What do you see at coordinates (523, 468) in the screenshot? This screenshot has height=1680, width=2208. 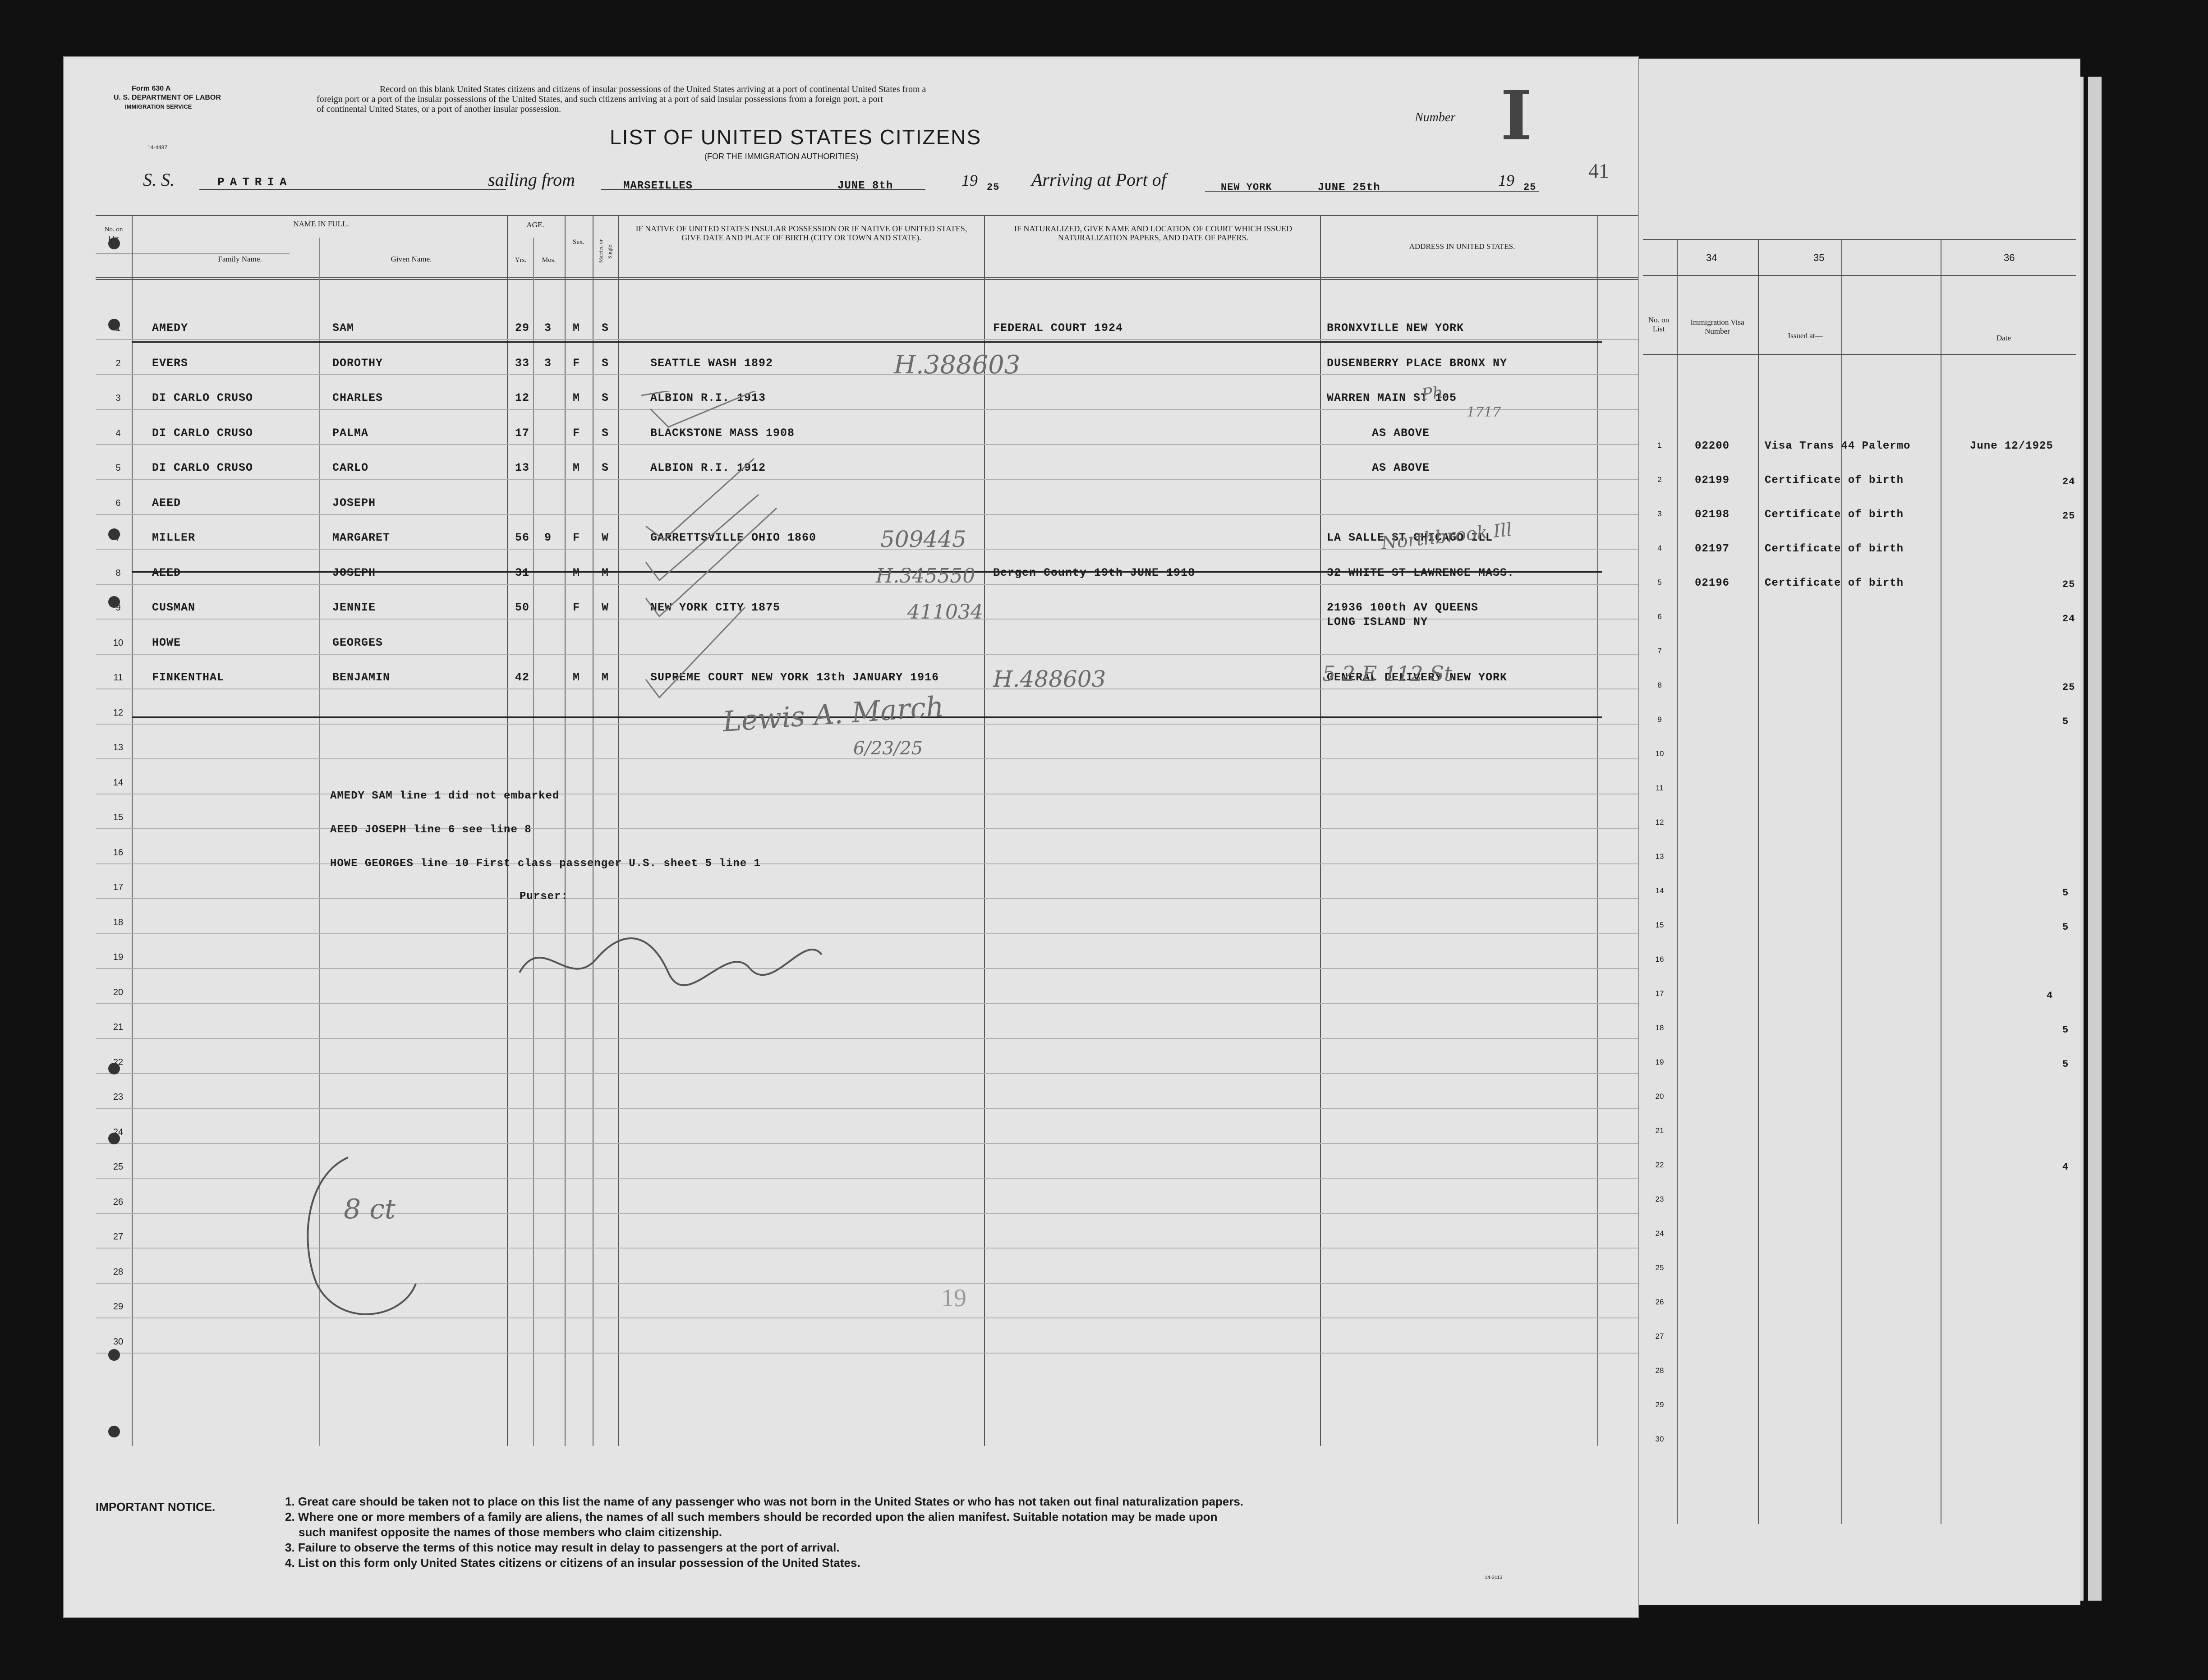 I see `age-years-cell: 13` at bounding box center [523, 468].